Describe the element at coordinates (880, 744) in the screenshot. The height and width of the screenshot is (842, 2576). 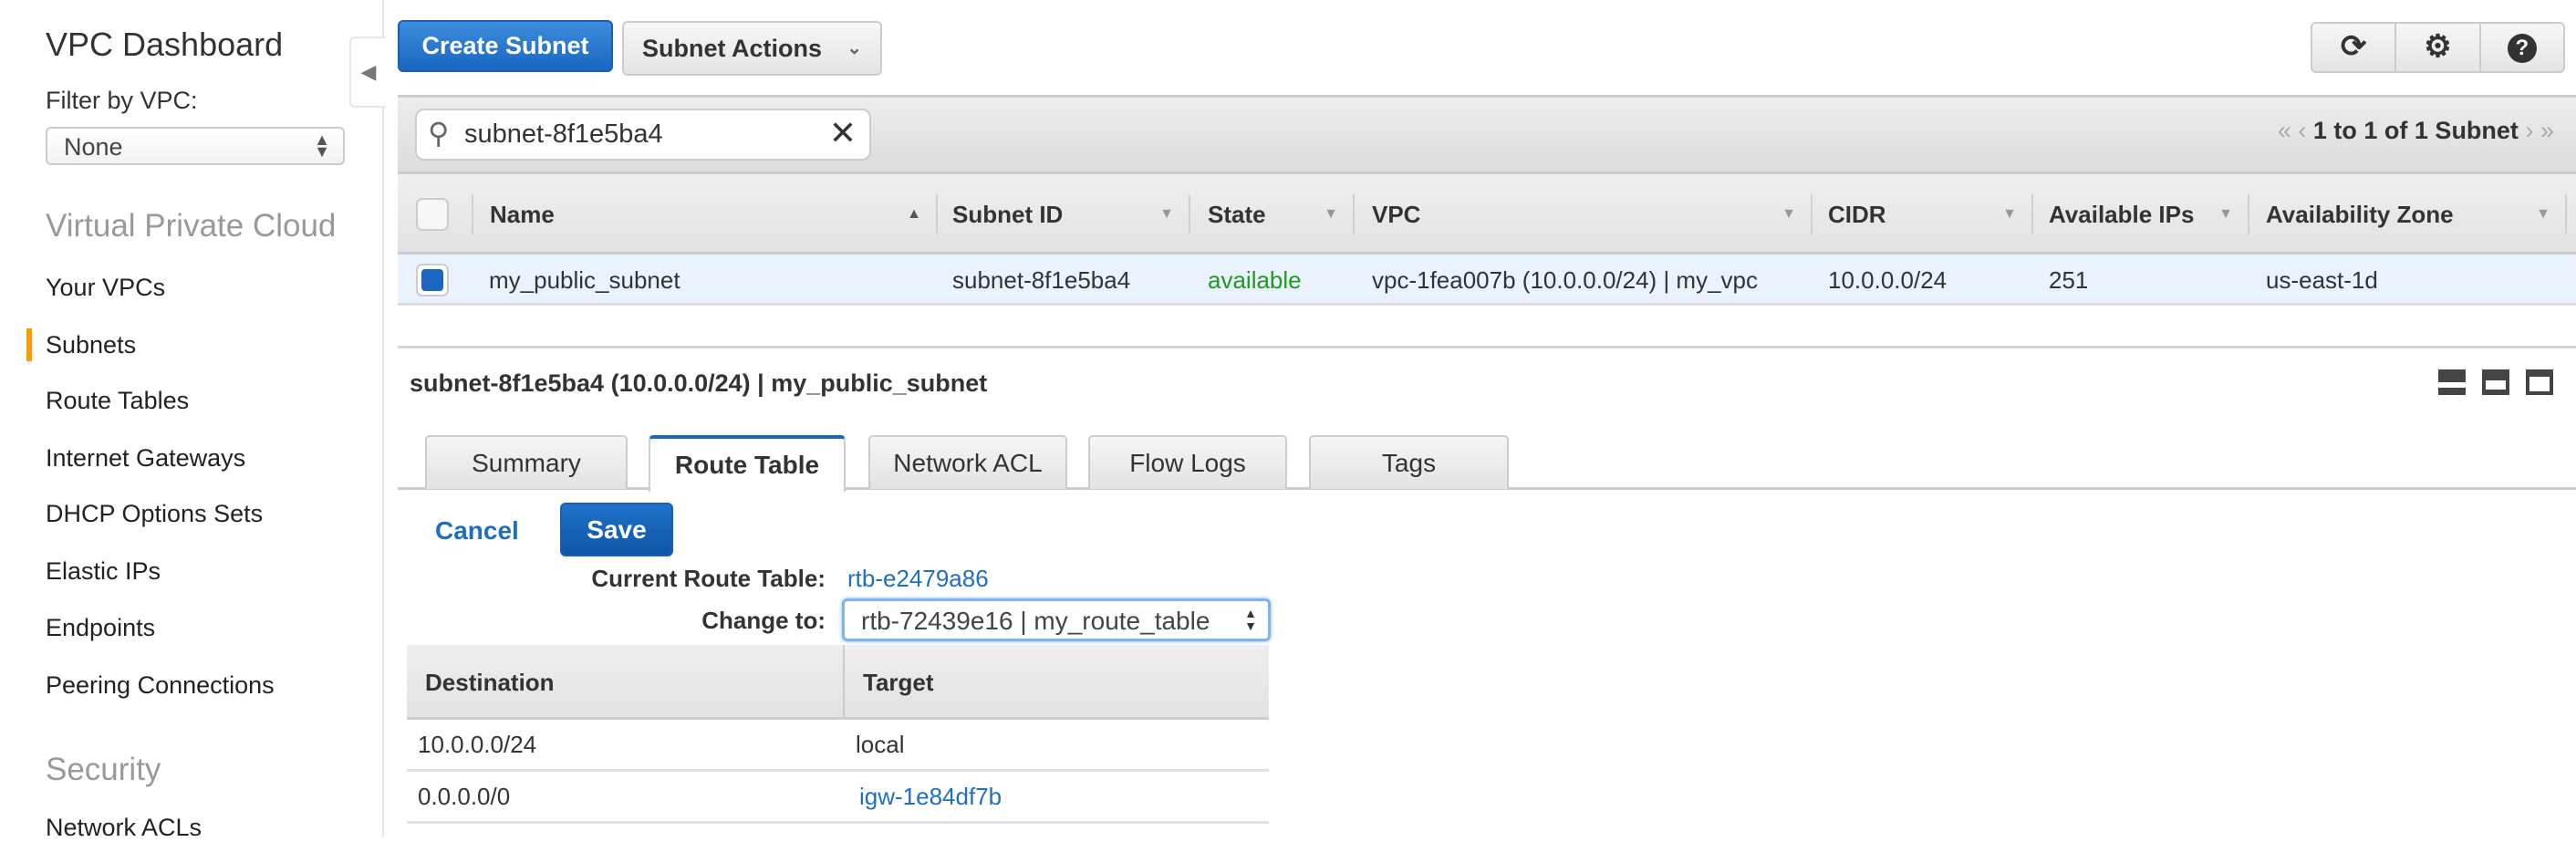
I see `route-target: local` at that location.